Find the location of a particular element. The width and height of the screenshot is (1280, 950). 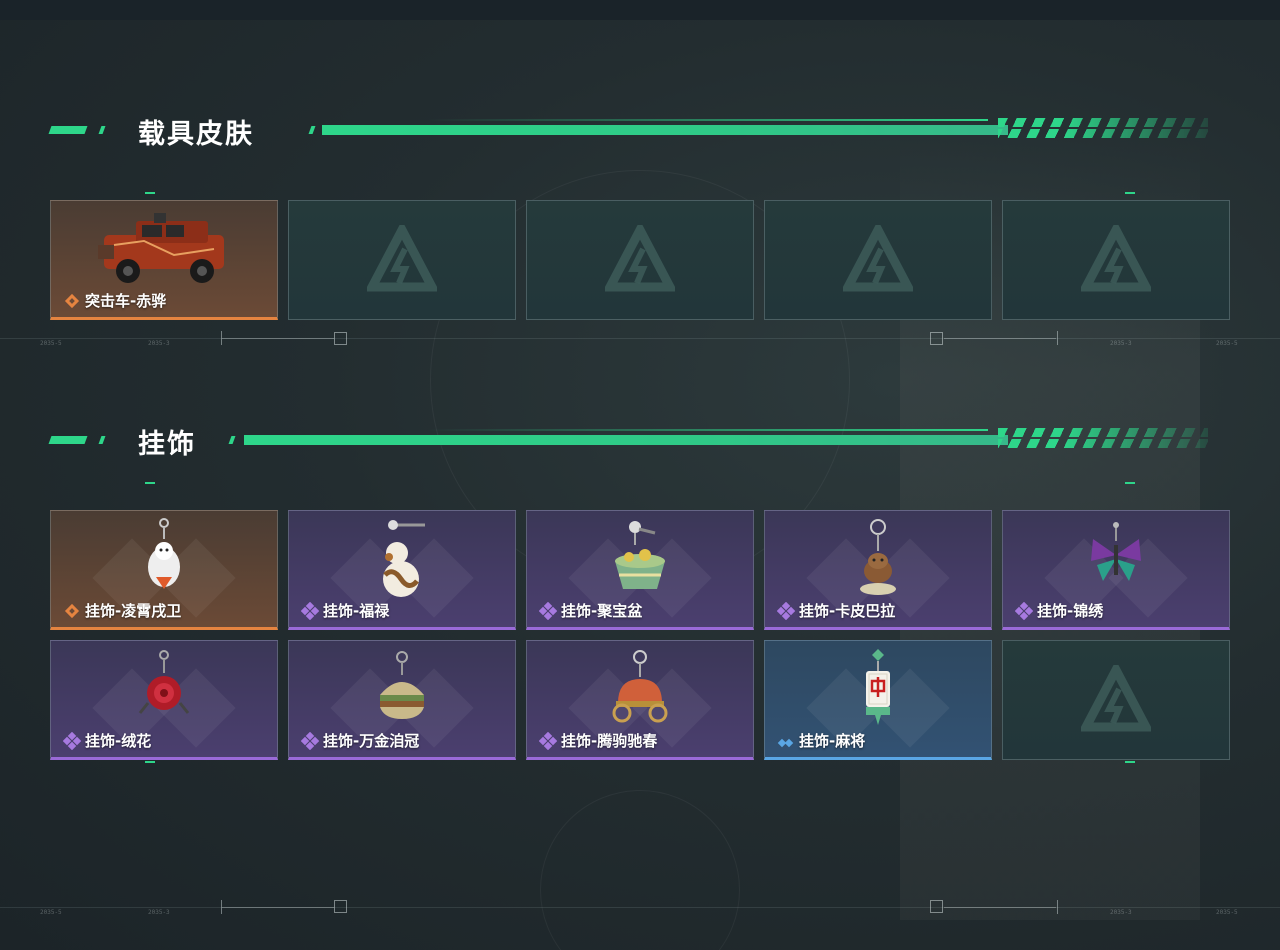

item-card: 挂饰-绒花 is located at coordinates (164, 700).